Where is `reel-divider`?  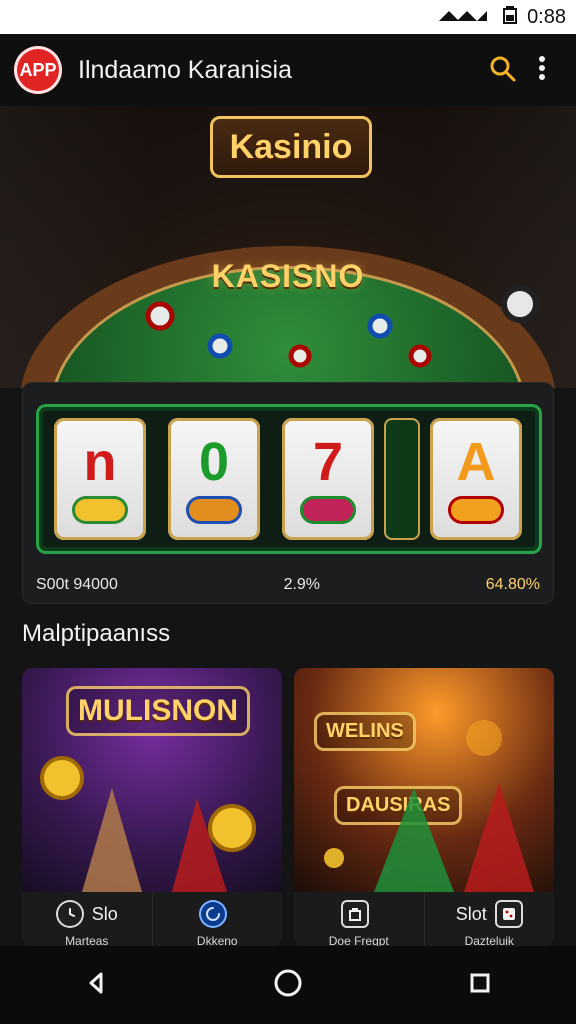 reel-divider is located at coordinates (402, 479).